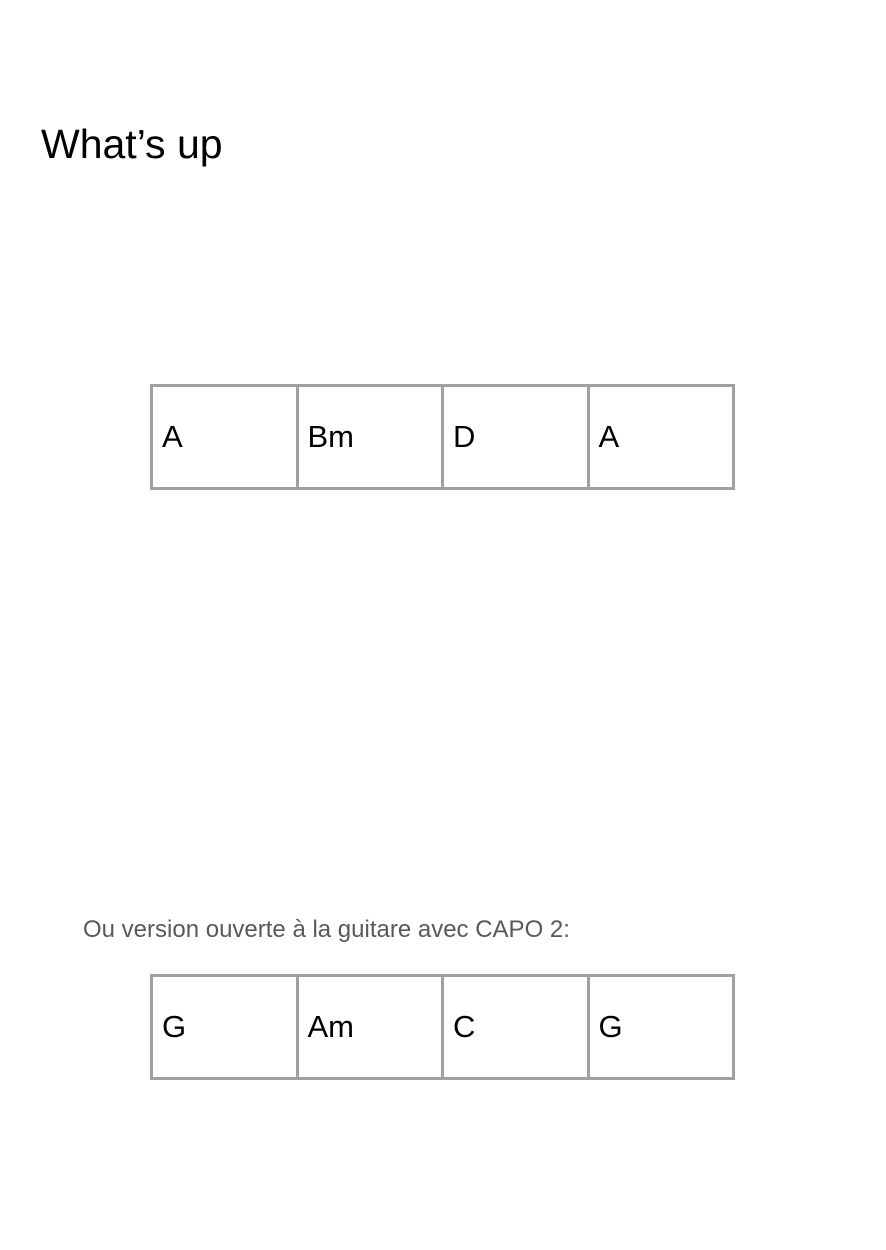  I want to click on chord-table-main: A Bm D A, so click(442, 437).